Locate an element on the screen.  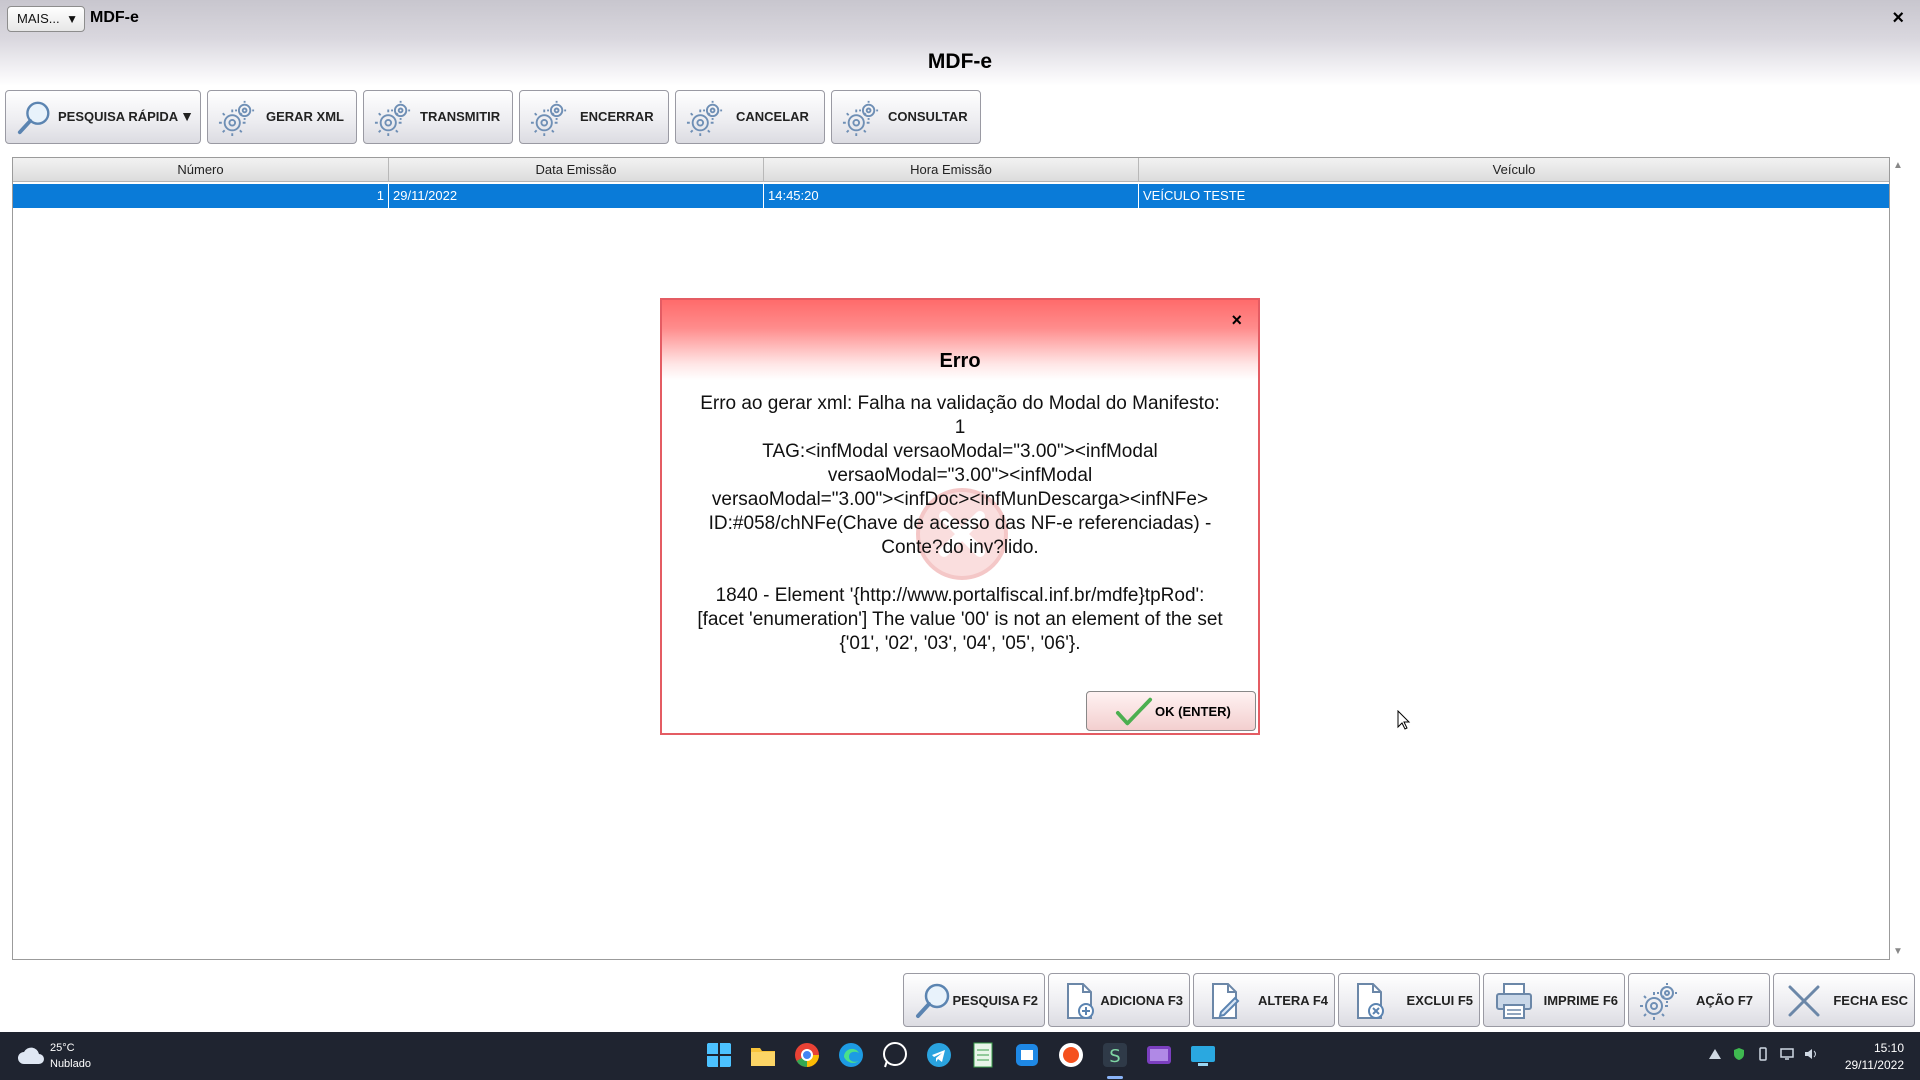
add-f3-label: ADICIONA F3 is located at coordinates (1141, 1000).